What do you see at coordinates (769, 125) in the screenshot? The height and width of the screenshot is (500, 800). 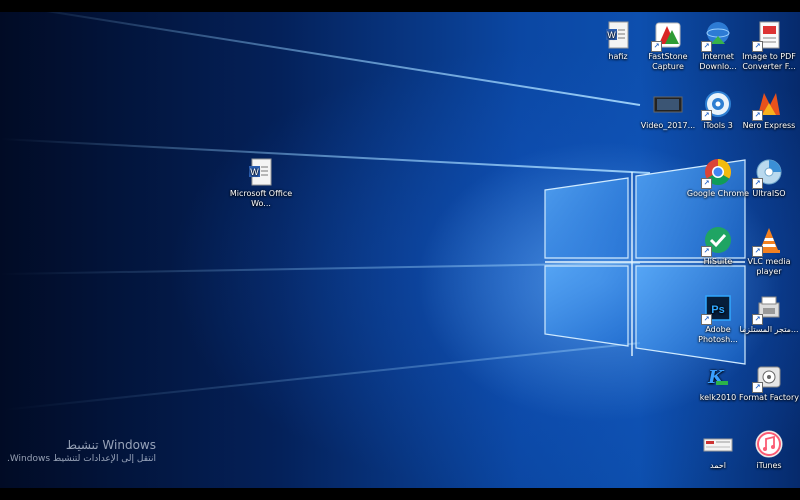 I see `icon-label: Nero Express` at bounding box center [769, 125].